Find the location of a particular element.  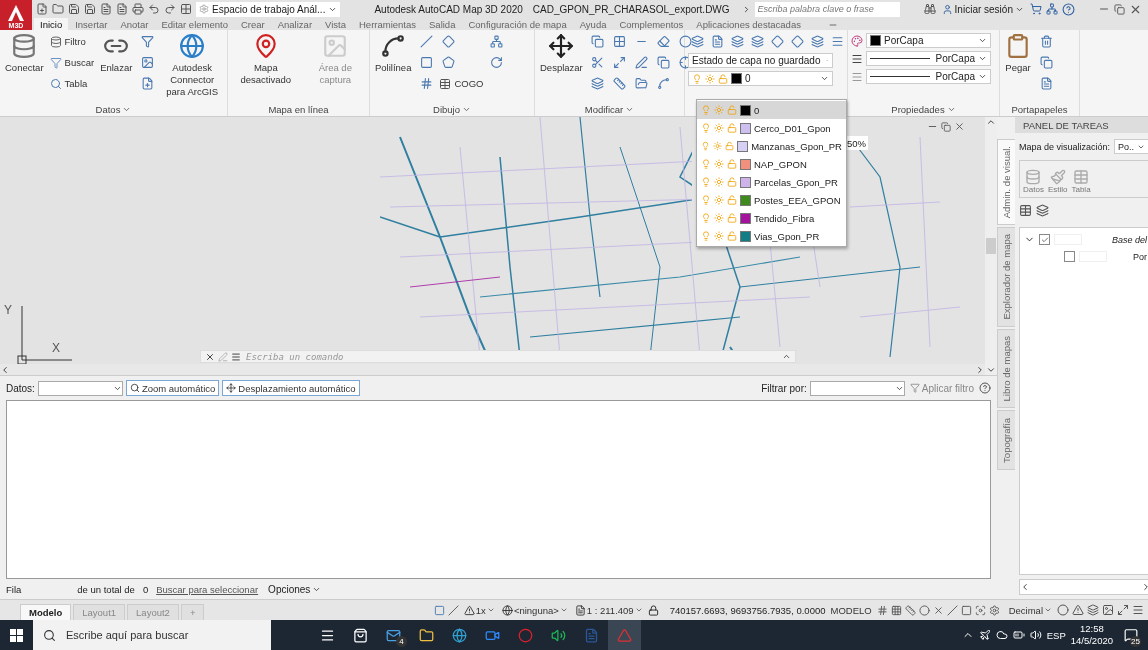

layer-menu-item: Tendido_Fibra is located at coordinates (771, 218).